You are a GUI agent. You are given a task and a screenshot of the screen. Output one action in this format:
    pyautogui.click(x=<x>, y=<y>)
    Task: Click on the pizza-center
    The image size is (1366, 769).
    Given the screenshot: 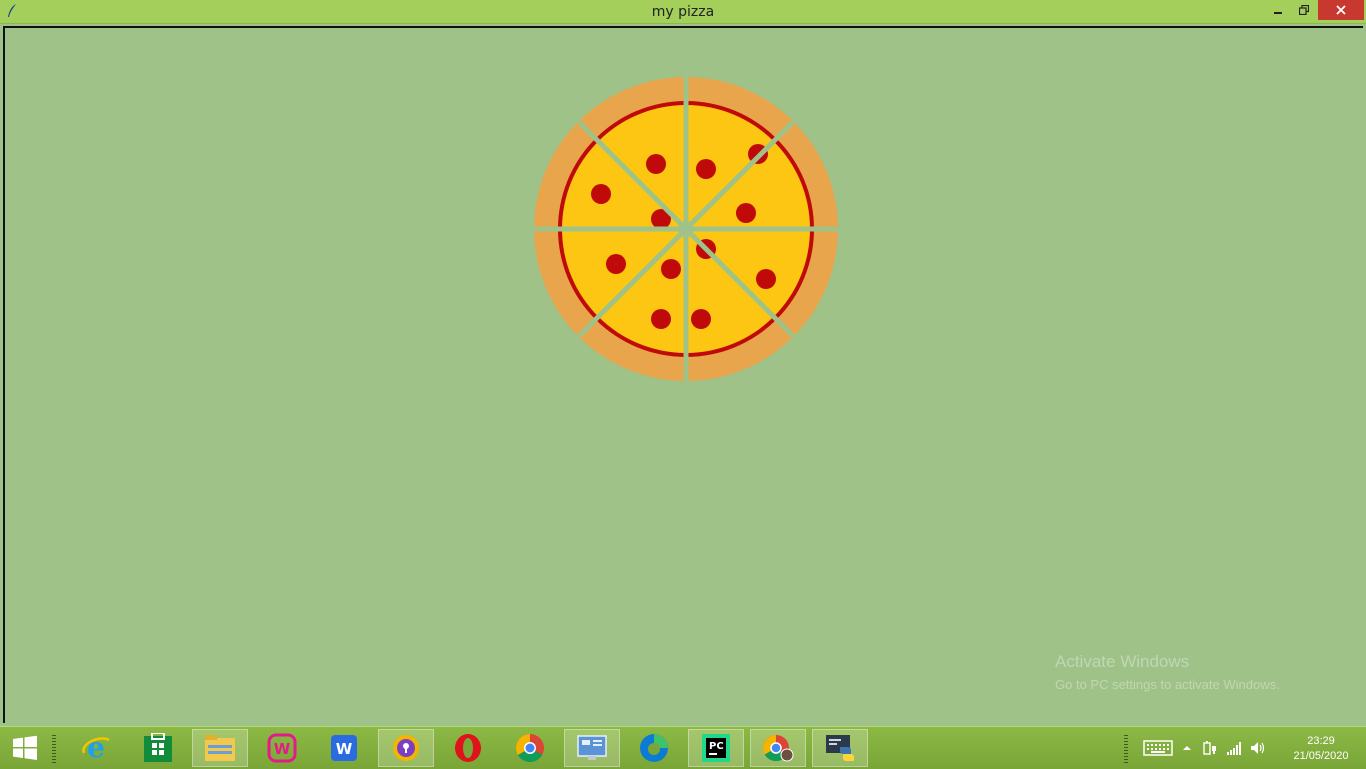 What is the action you would take?
    pyautogui.click(x=686, y=229)
    